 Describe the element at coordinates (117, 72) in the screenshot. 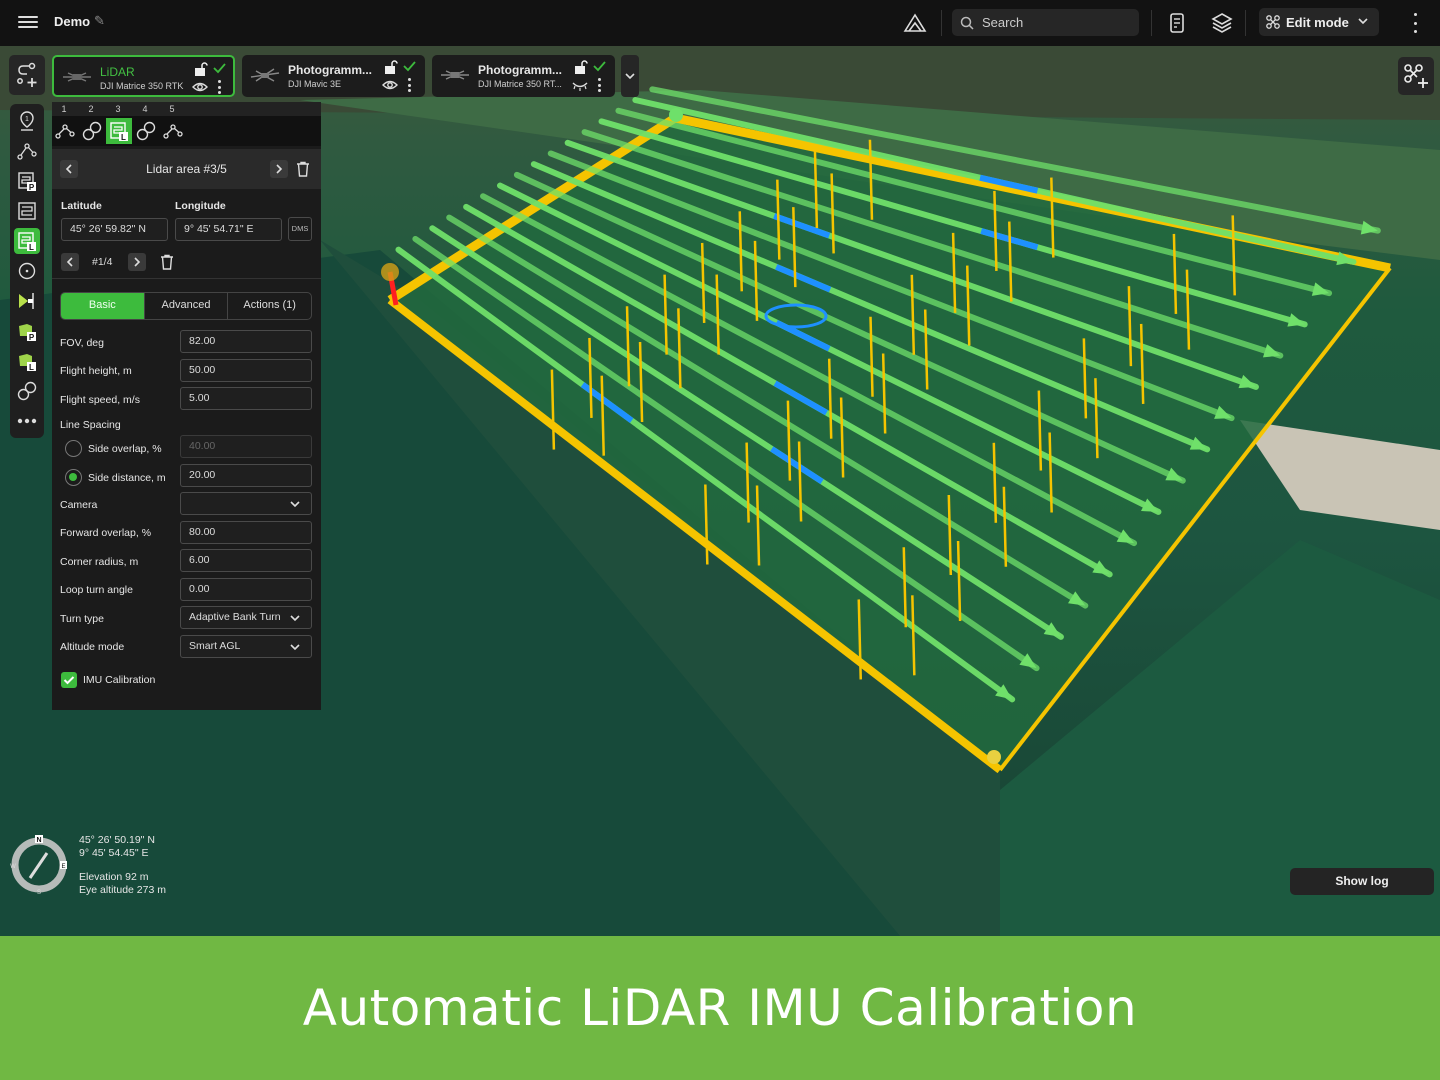

I see `drone-name: LiDAR` at that location.